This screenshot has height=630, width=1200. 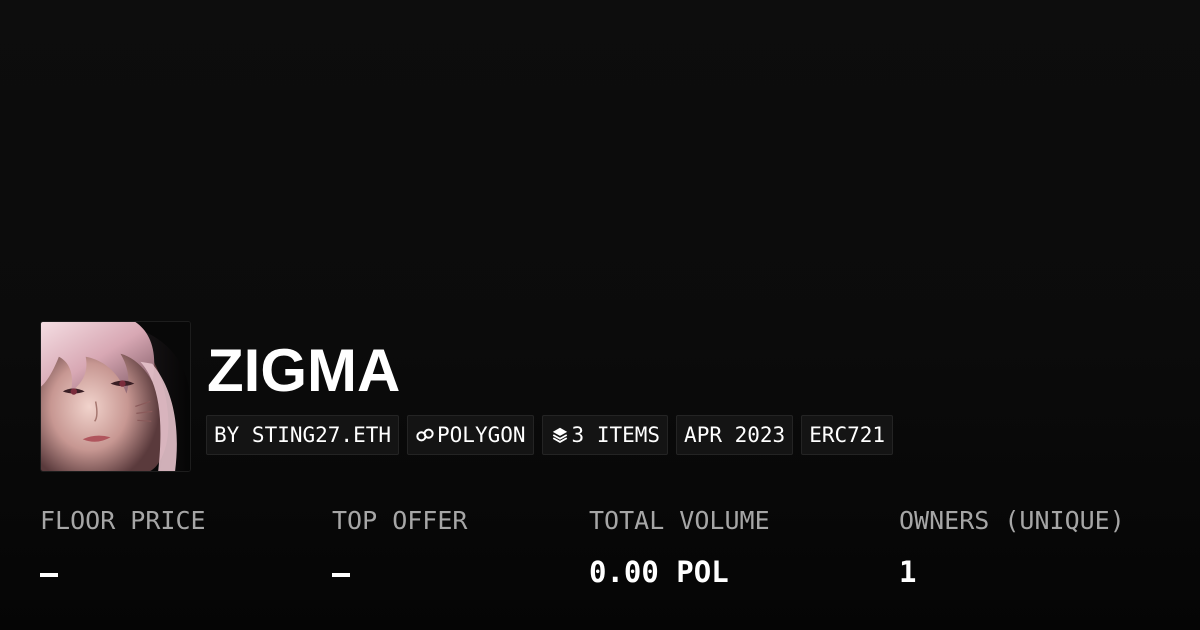 What do you see at coordinates (481, 435) in the screenshot?
I see `chain-label: POLYGON` at bounding box center [481, 435].